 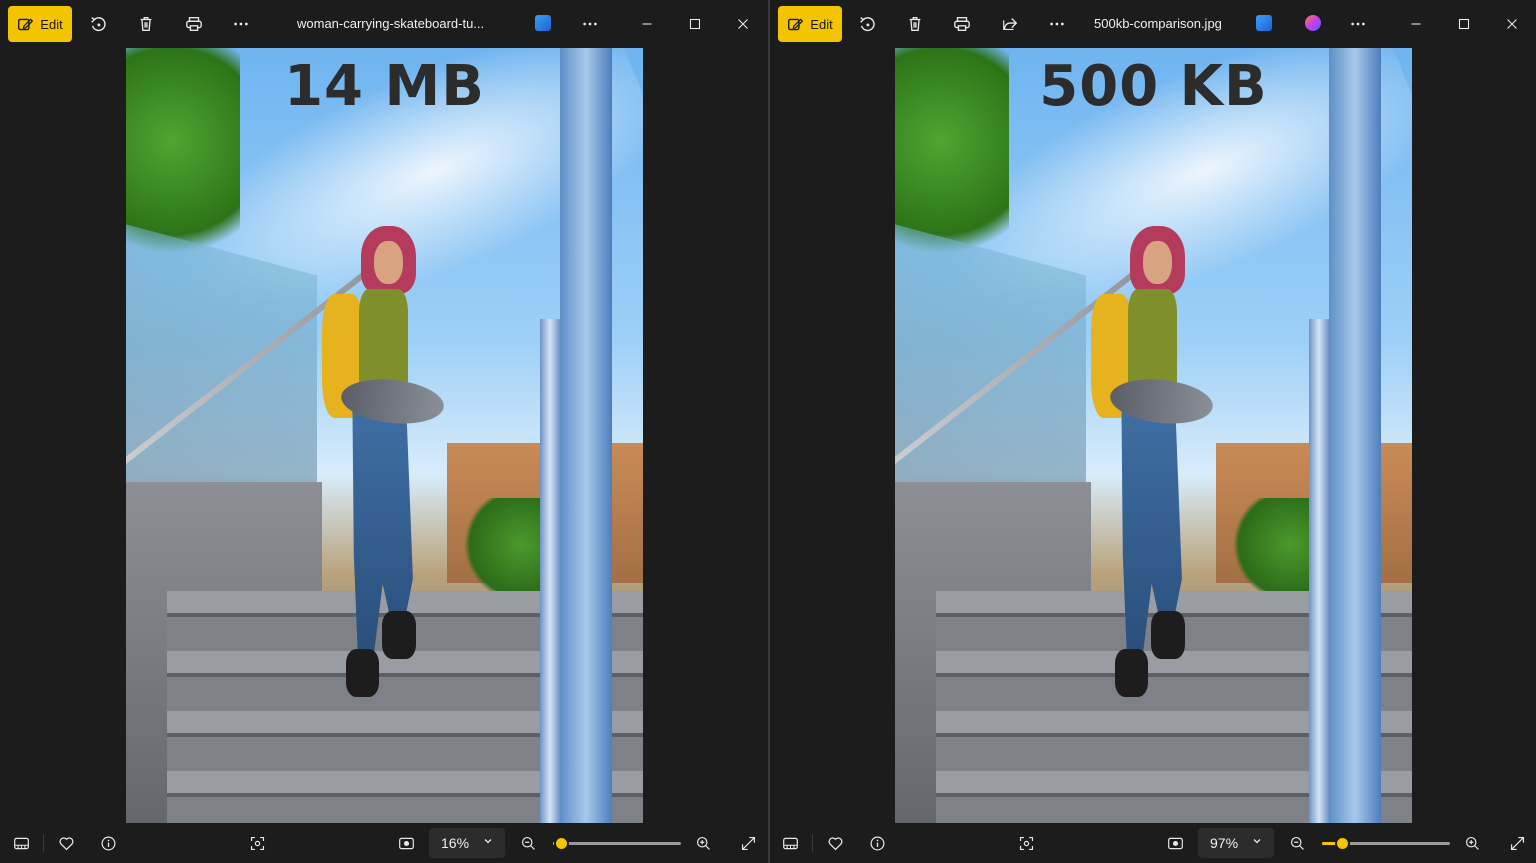 I want to click on zoom-level-dropdown: 16%, so click(x=467, y=843).